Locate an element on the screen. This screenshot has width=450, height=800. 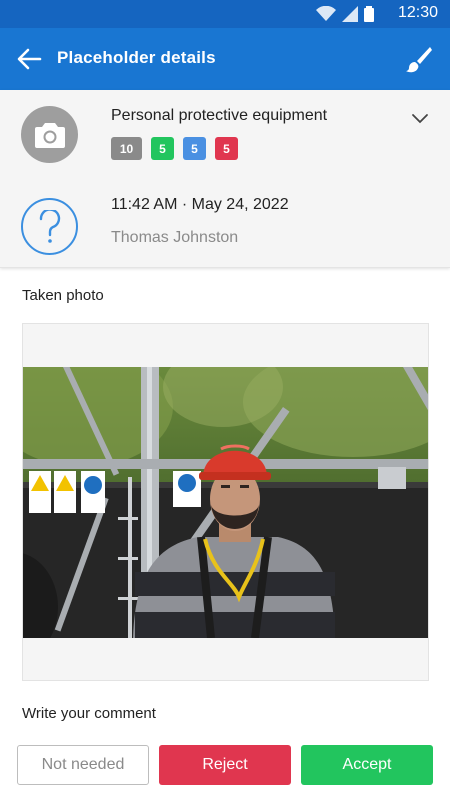
taken-photo-label: Taken photo is located at coordinates (63, 295).